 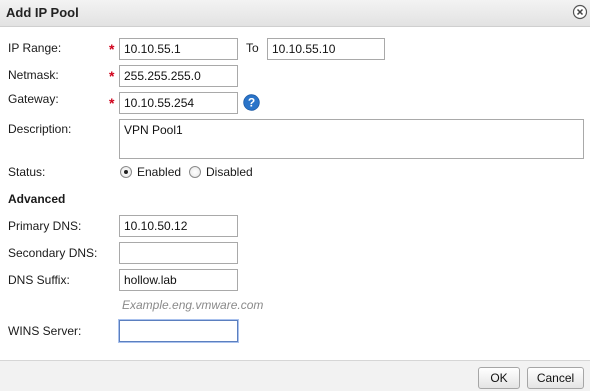 What do you see at coordinates (112, 103) in the screenshot?
I see `gateway-required-marker: *` at bounding box center [112, 103].